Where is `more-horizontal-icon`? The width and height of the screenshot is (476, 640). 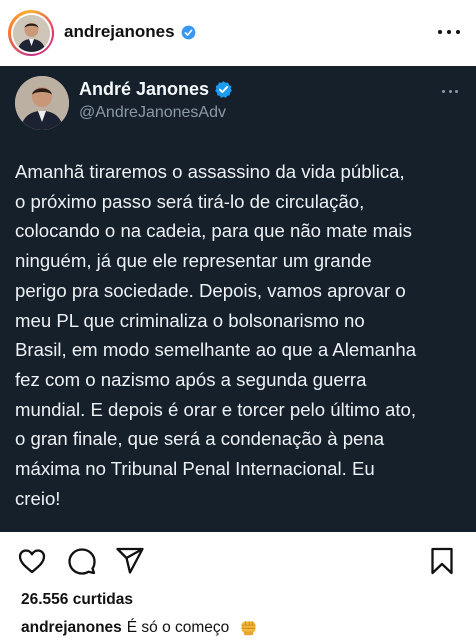
more-horizontal-icon is located at coordinates (449, 32).